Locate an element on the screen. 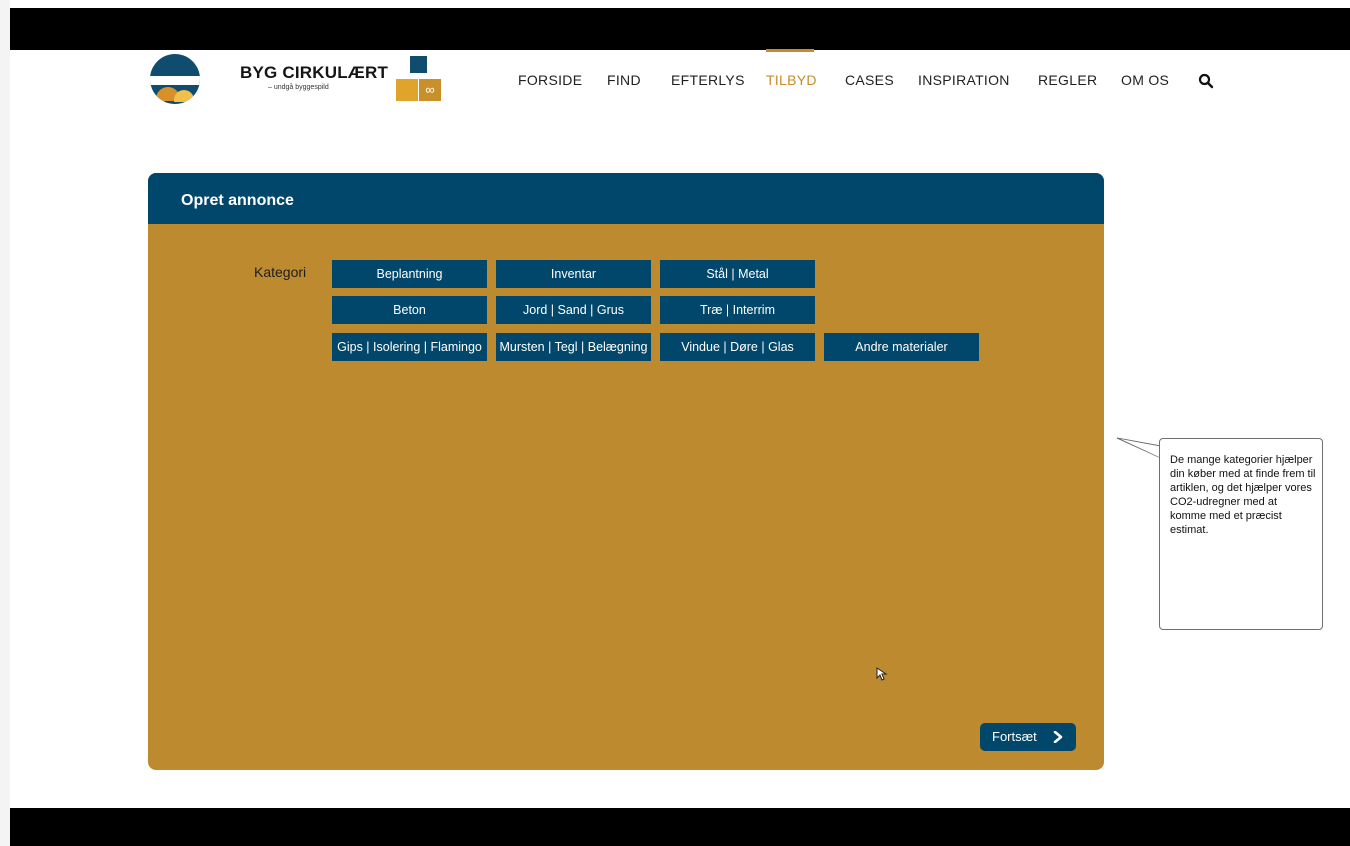 This screenshot has height=846, width=1350. category-trae-interrim: Træ | Interrim is located at coordinates (737, 310).